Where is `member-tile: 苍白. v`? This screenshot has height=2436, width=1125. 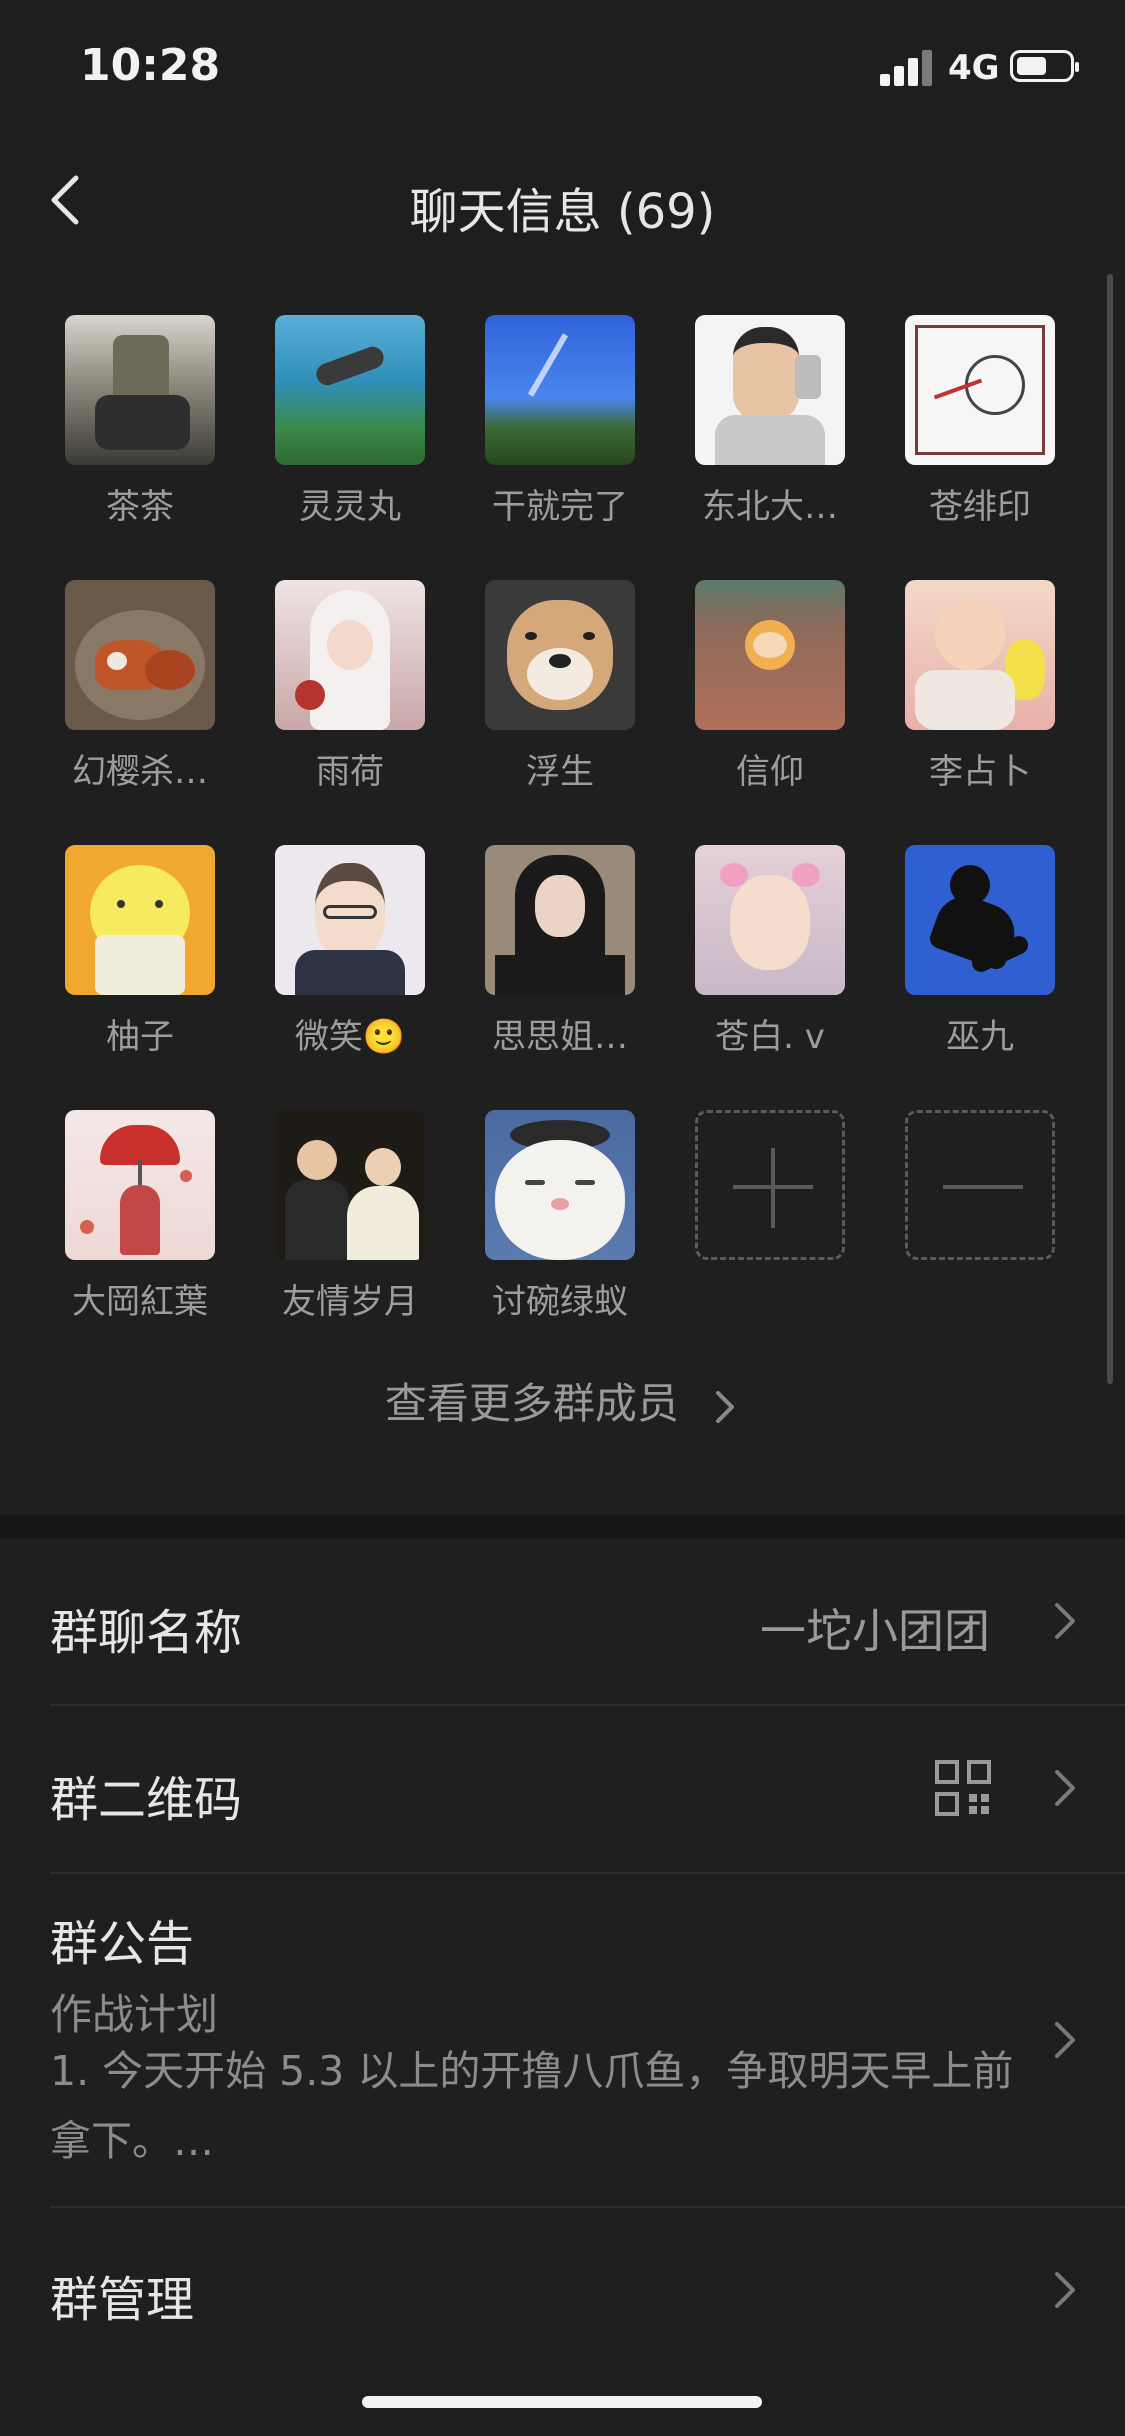 member-tile: 苍白. v is located at coordinates (770, 965).